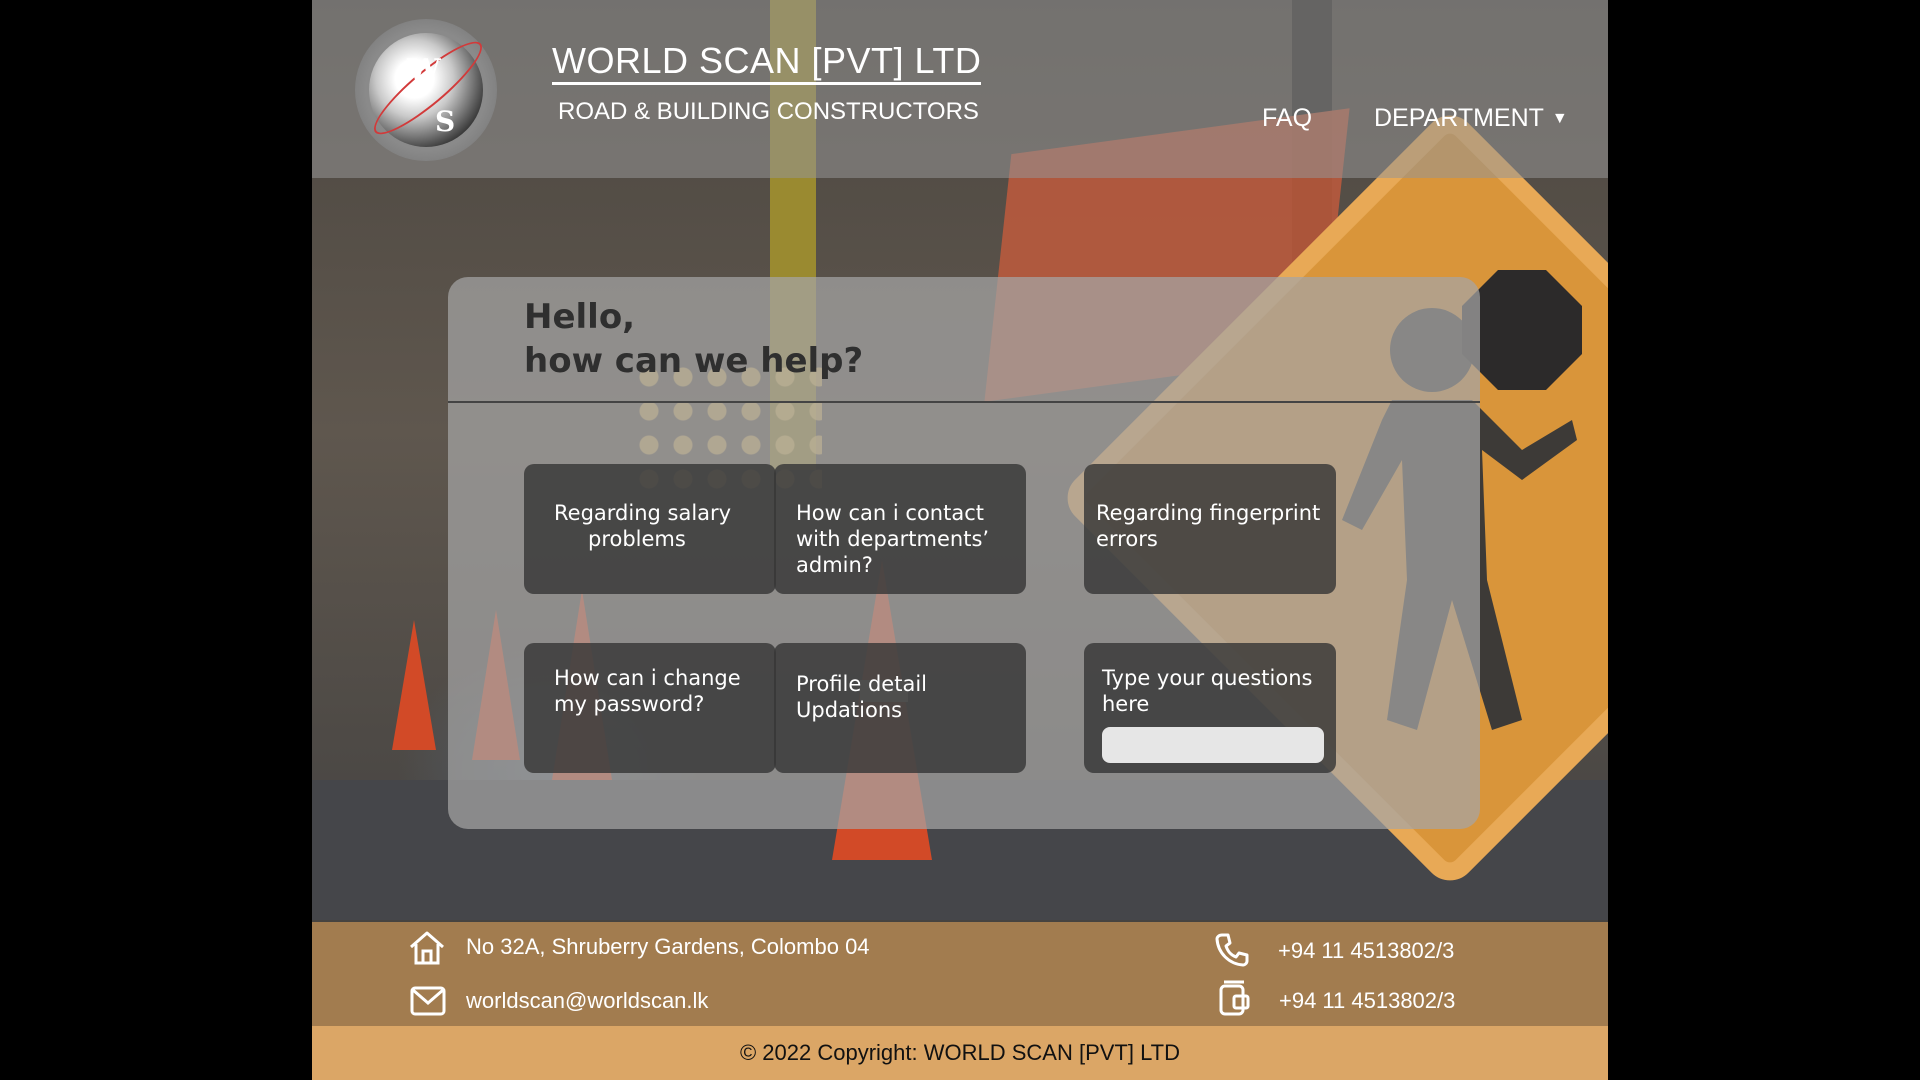 The width and height of the screenshot is (1920, 1080). Describe the element at coordinates (893, 539) in the screenshot. I see `tile-label: with departments’` at that location.